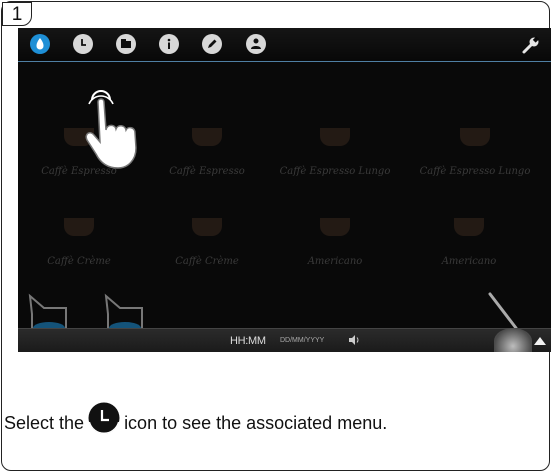 Image resolution: width=553 pixels, height=474 pixels. Describe the element at coordinates (40, 44) in the screenshot. I see `water-drop-icon` at that location.